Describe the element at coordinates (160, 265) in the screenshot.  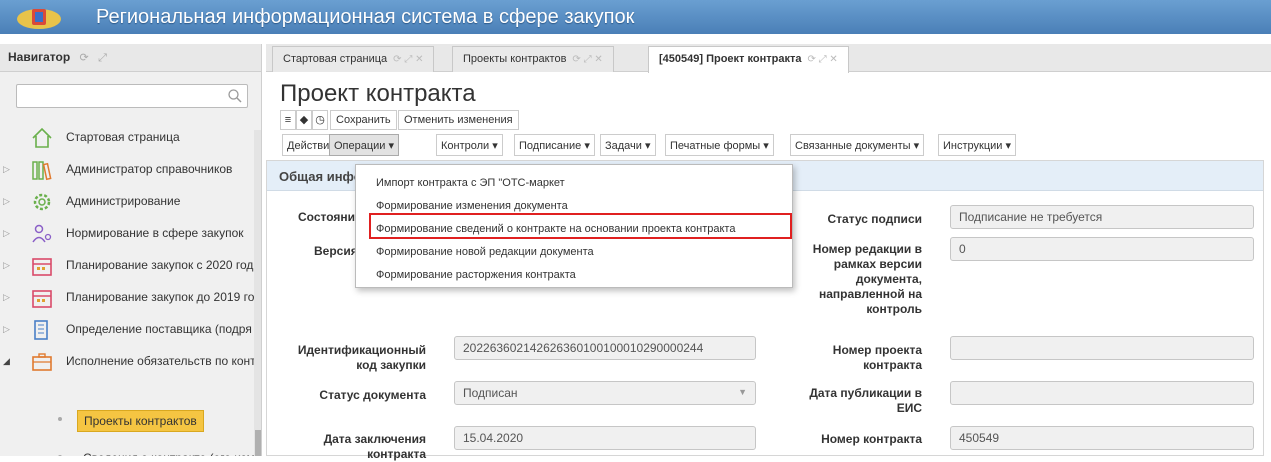
I see `nav-item-label: Планирование закупок с 2020 год` at that location.